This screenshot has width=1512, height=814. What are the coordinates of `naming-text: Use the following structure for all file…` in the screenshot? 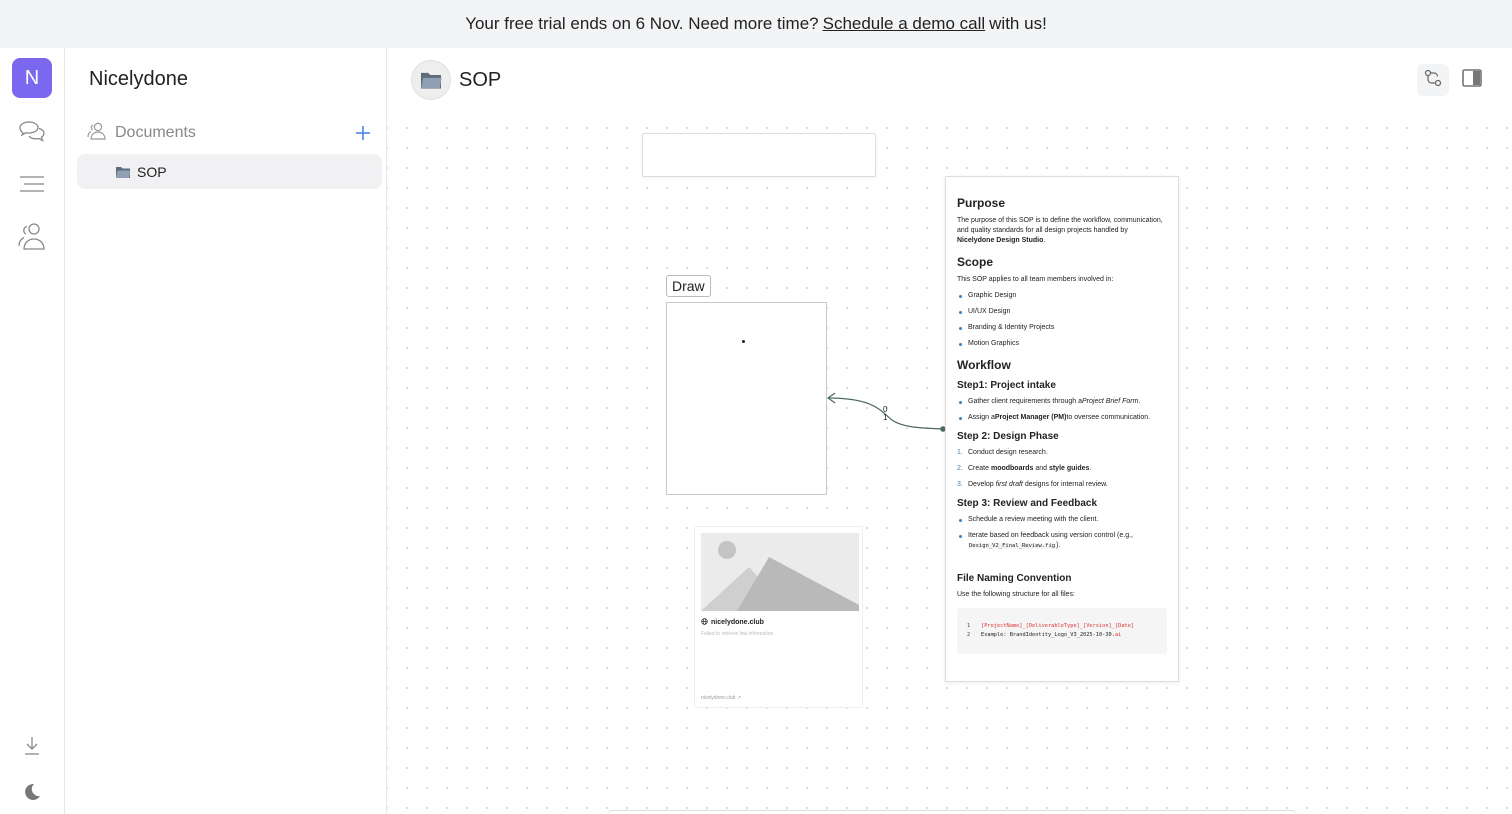 It's located at (1016, 594).